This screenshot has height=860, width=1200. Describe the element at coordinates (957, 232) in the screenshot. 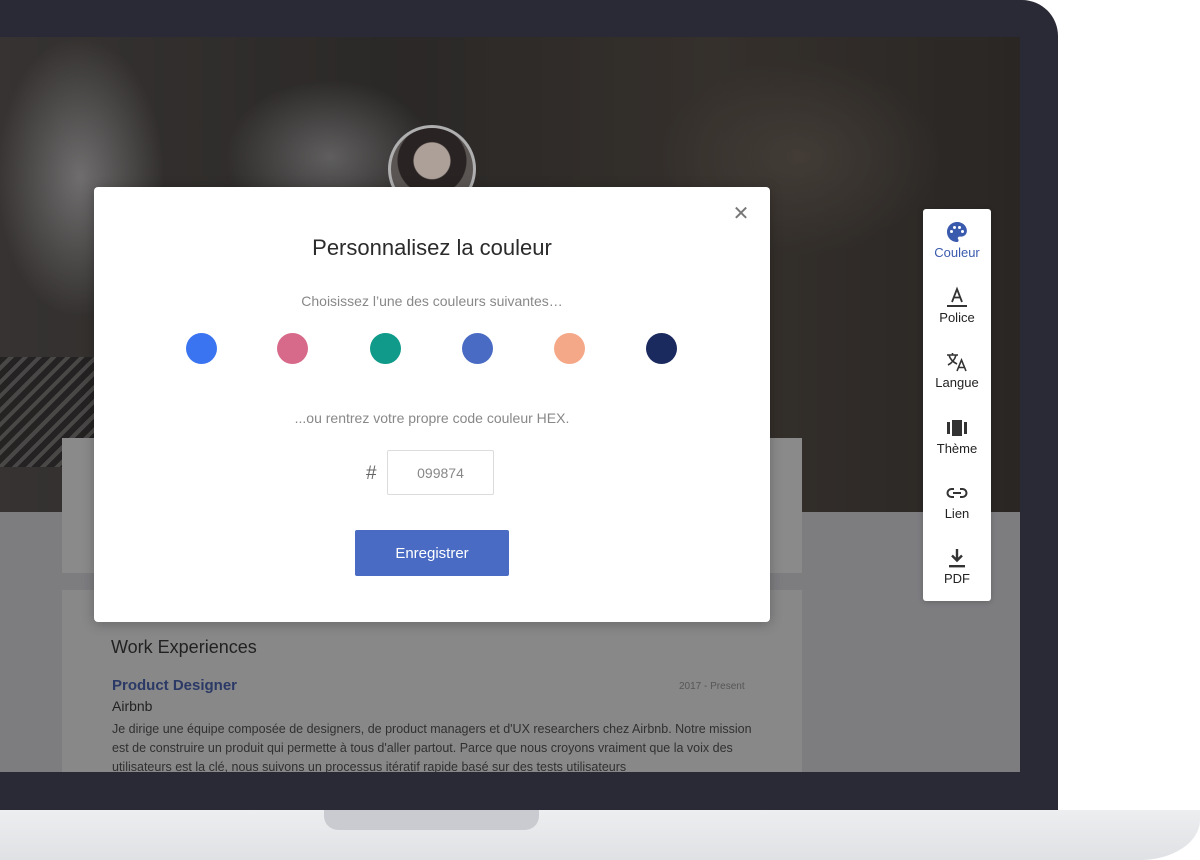

I see `palette-icon` at that location.